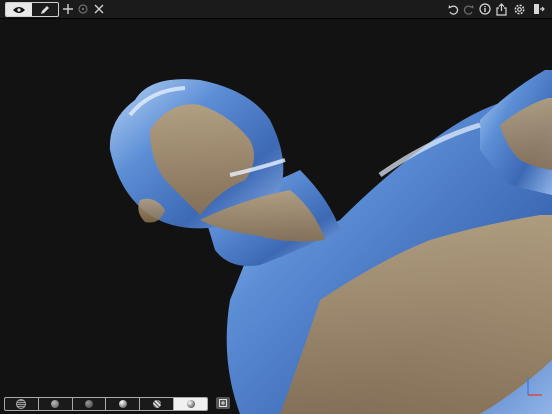 Image resolution: width=552 pixels, height=414 pixels. I want to click on eye-icon, so click(19, 9).